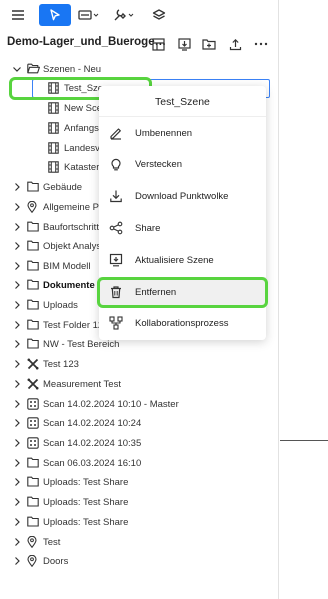 The image size is (328, 599). Describe the element at coordinates (158, 164) in the screenshot. I see `menu-item-label: Verstecken` at that location.